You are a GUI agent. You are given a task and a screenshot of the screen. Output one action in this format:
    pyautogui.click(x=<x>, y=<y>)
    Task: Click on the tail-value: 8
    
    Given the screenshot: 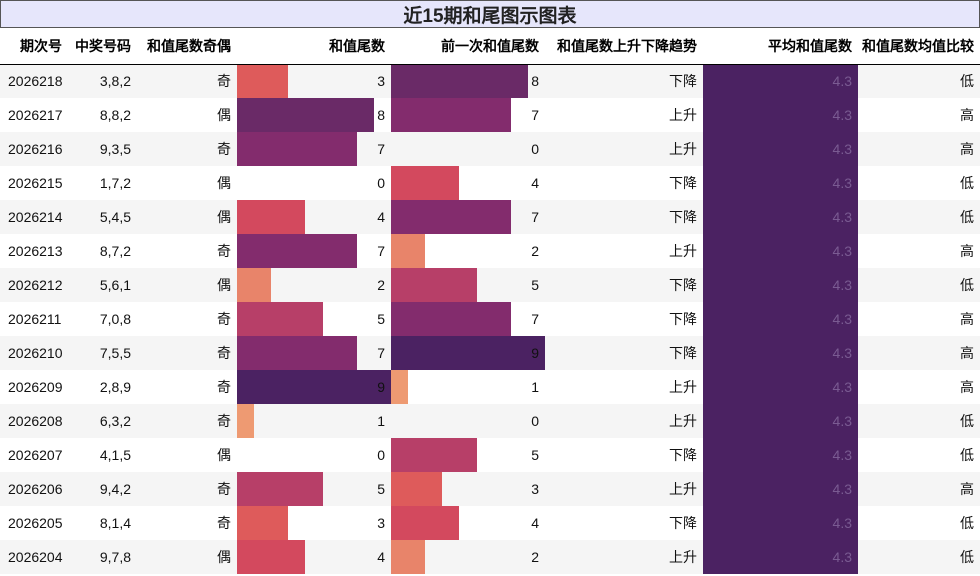 What is the action you would take?
    pyautogui.click(x=381, y=115)
    